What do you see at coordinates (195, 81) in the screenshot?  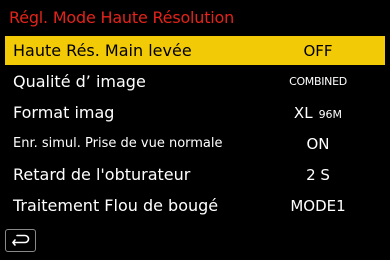 I see `menu-item-qualite-image: Qualité d’ image COMBINED` at bounding box center [195, 81].